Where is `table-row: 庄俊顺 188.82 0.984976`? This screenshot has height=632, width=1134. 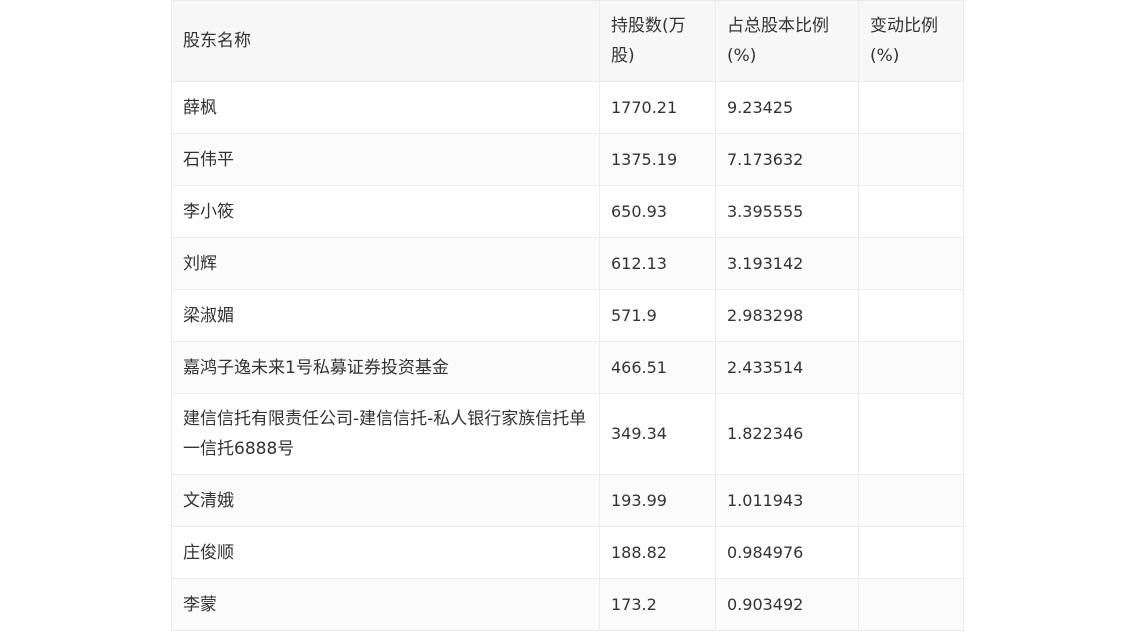 table-row: 庄俊顺 188.82 0.984976 is located at coordinates (567, 552).